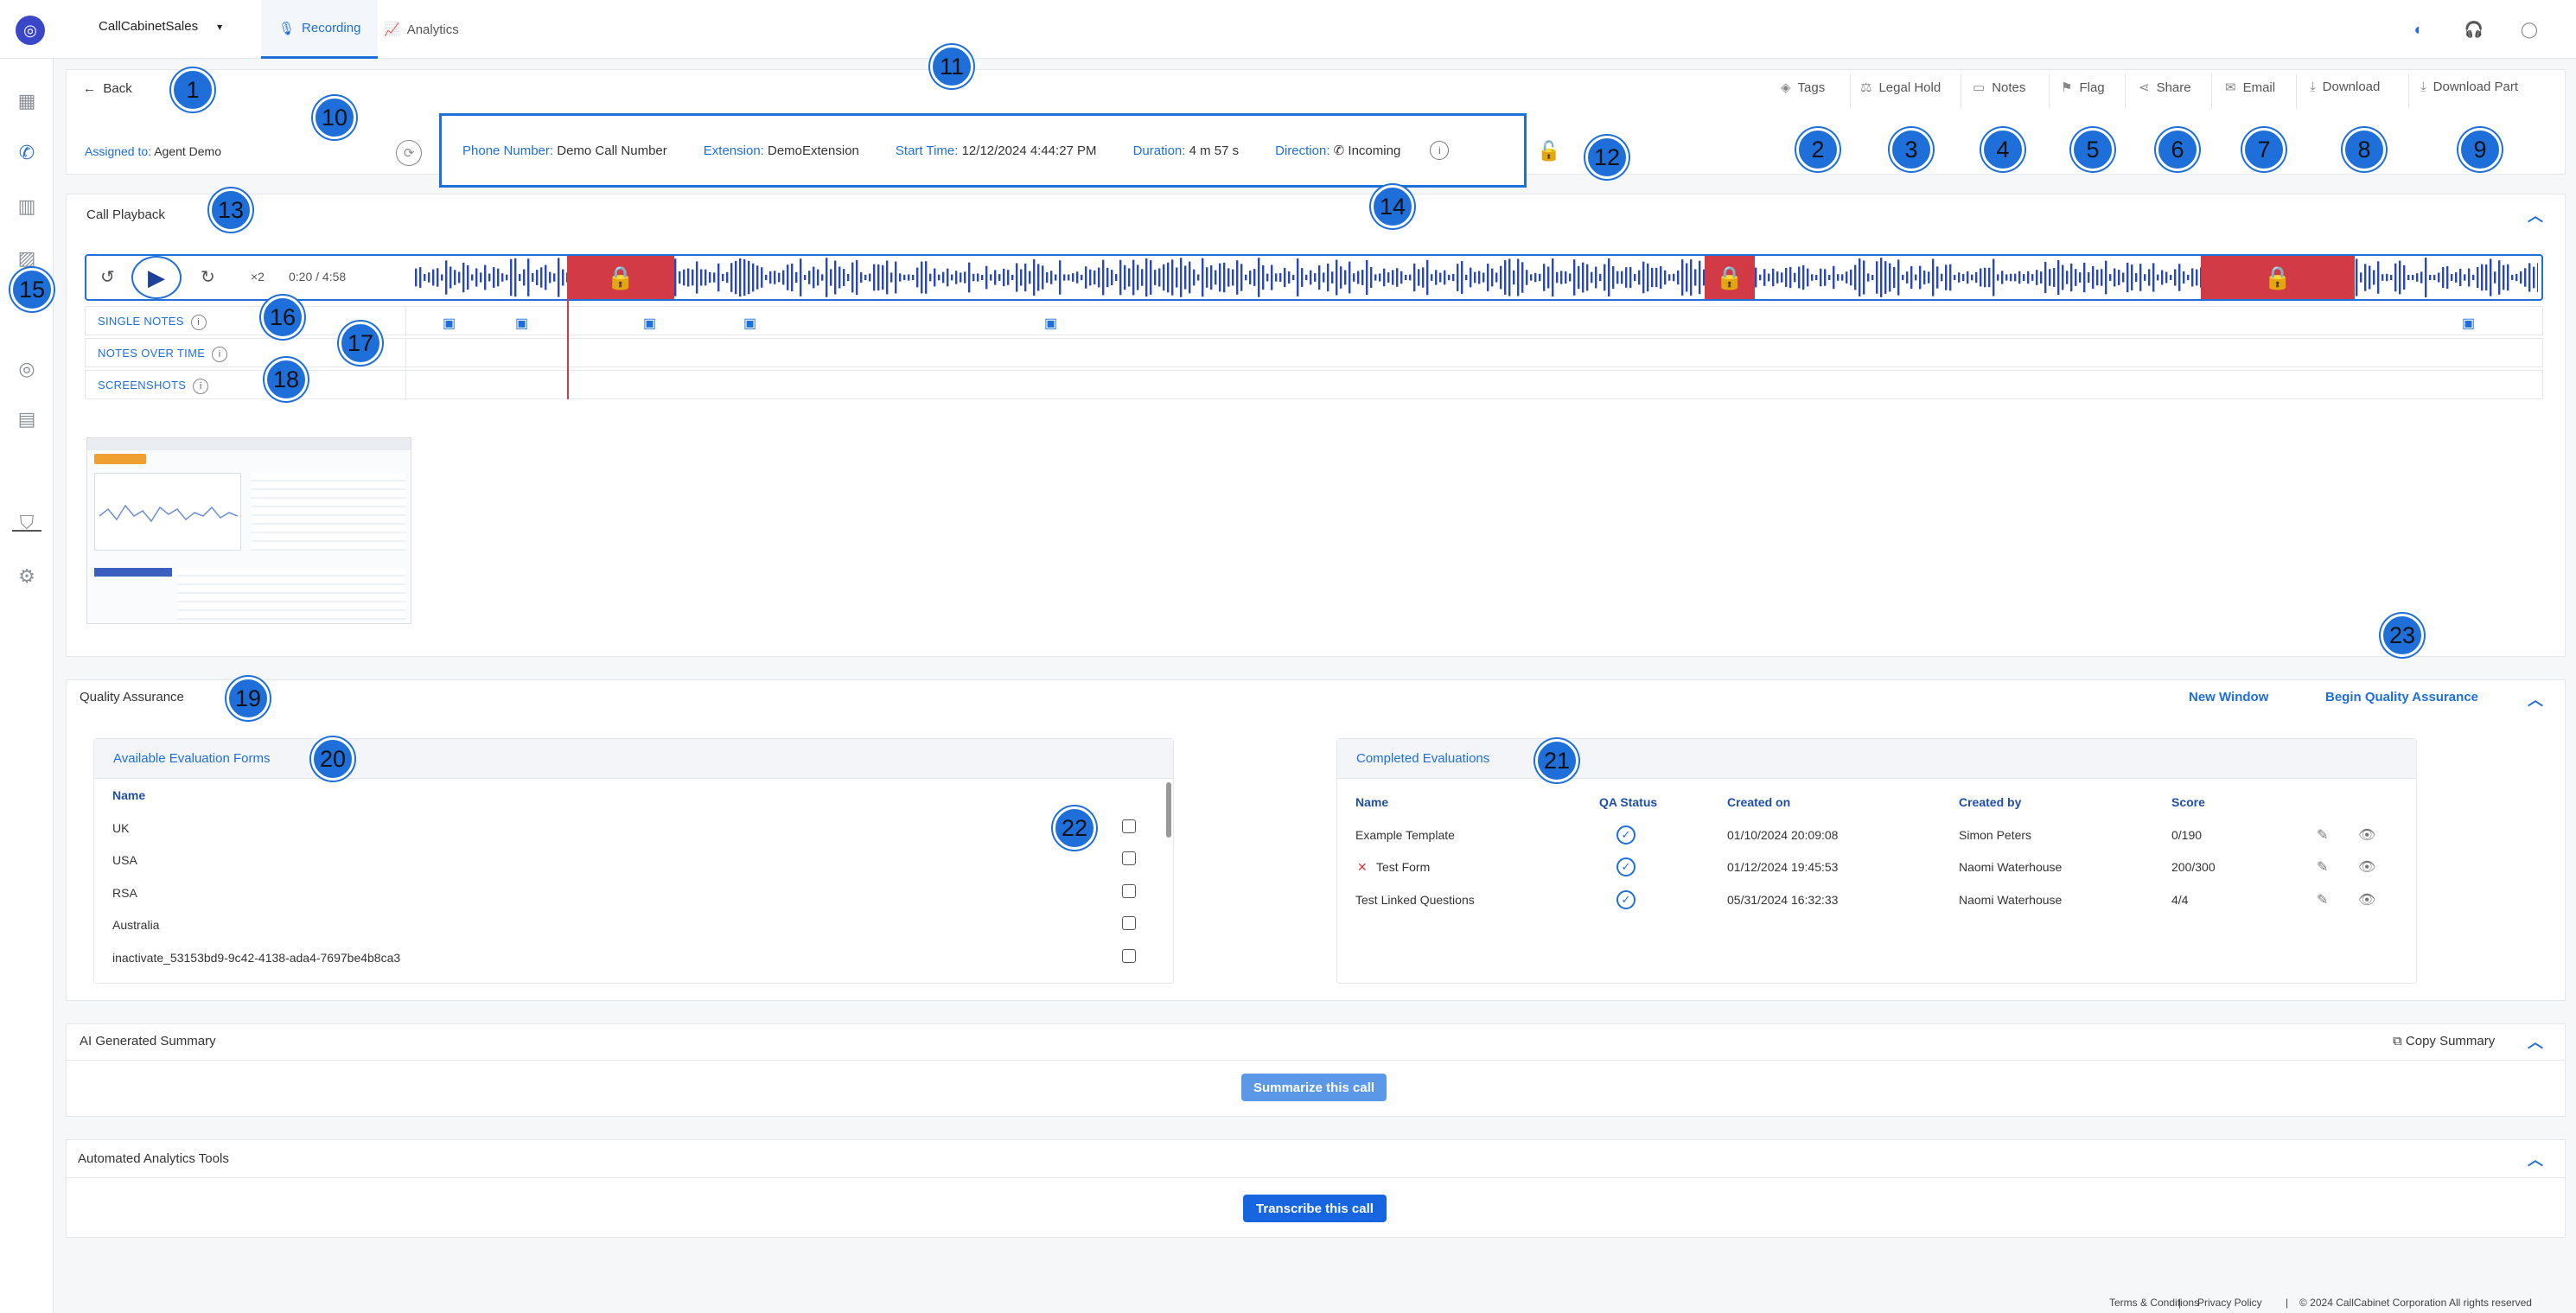 The height and width of the screenshot is (1313, 2576). Describe the element at coordinates (1628, 802) in the screenshot. I see `column-header: QA Status` at that location.